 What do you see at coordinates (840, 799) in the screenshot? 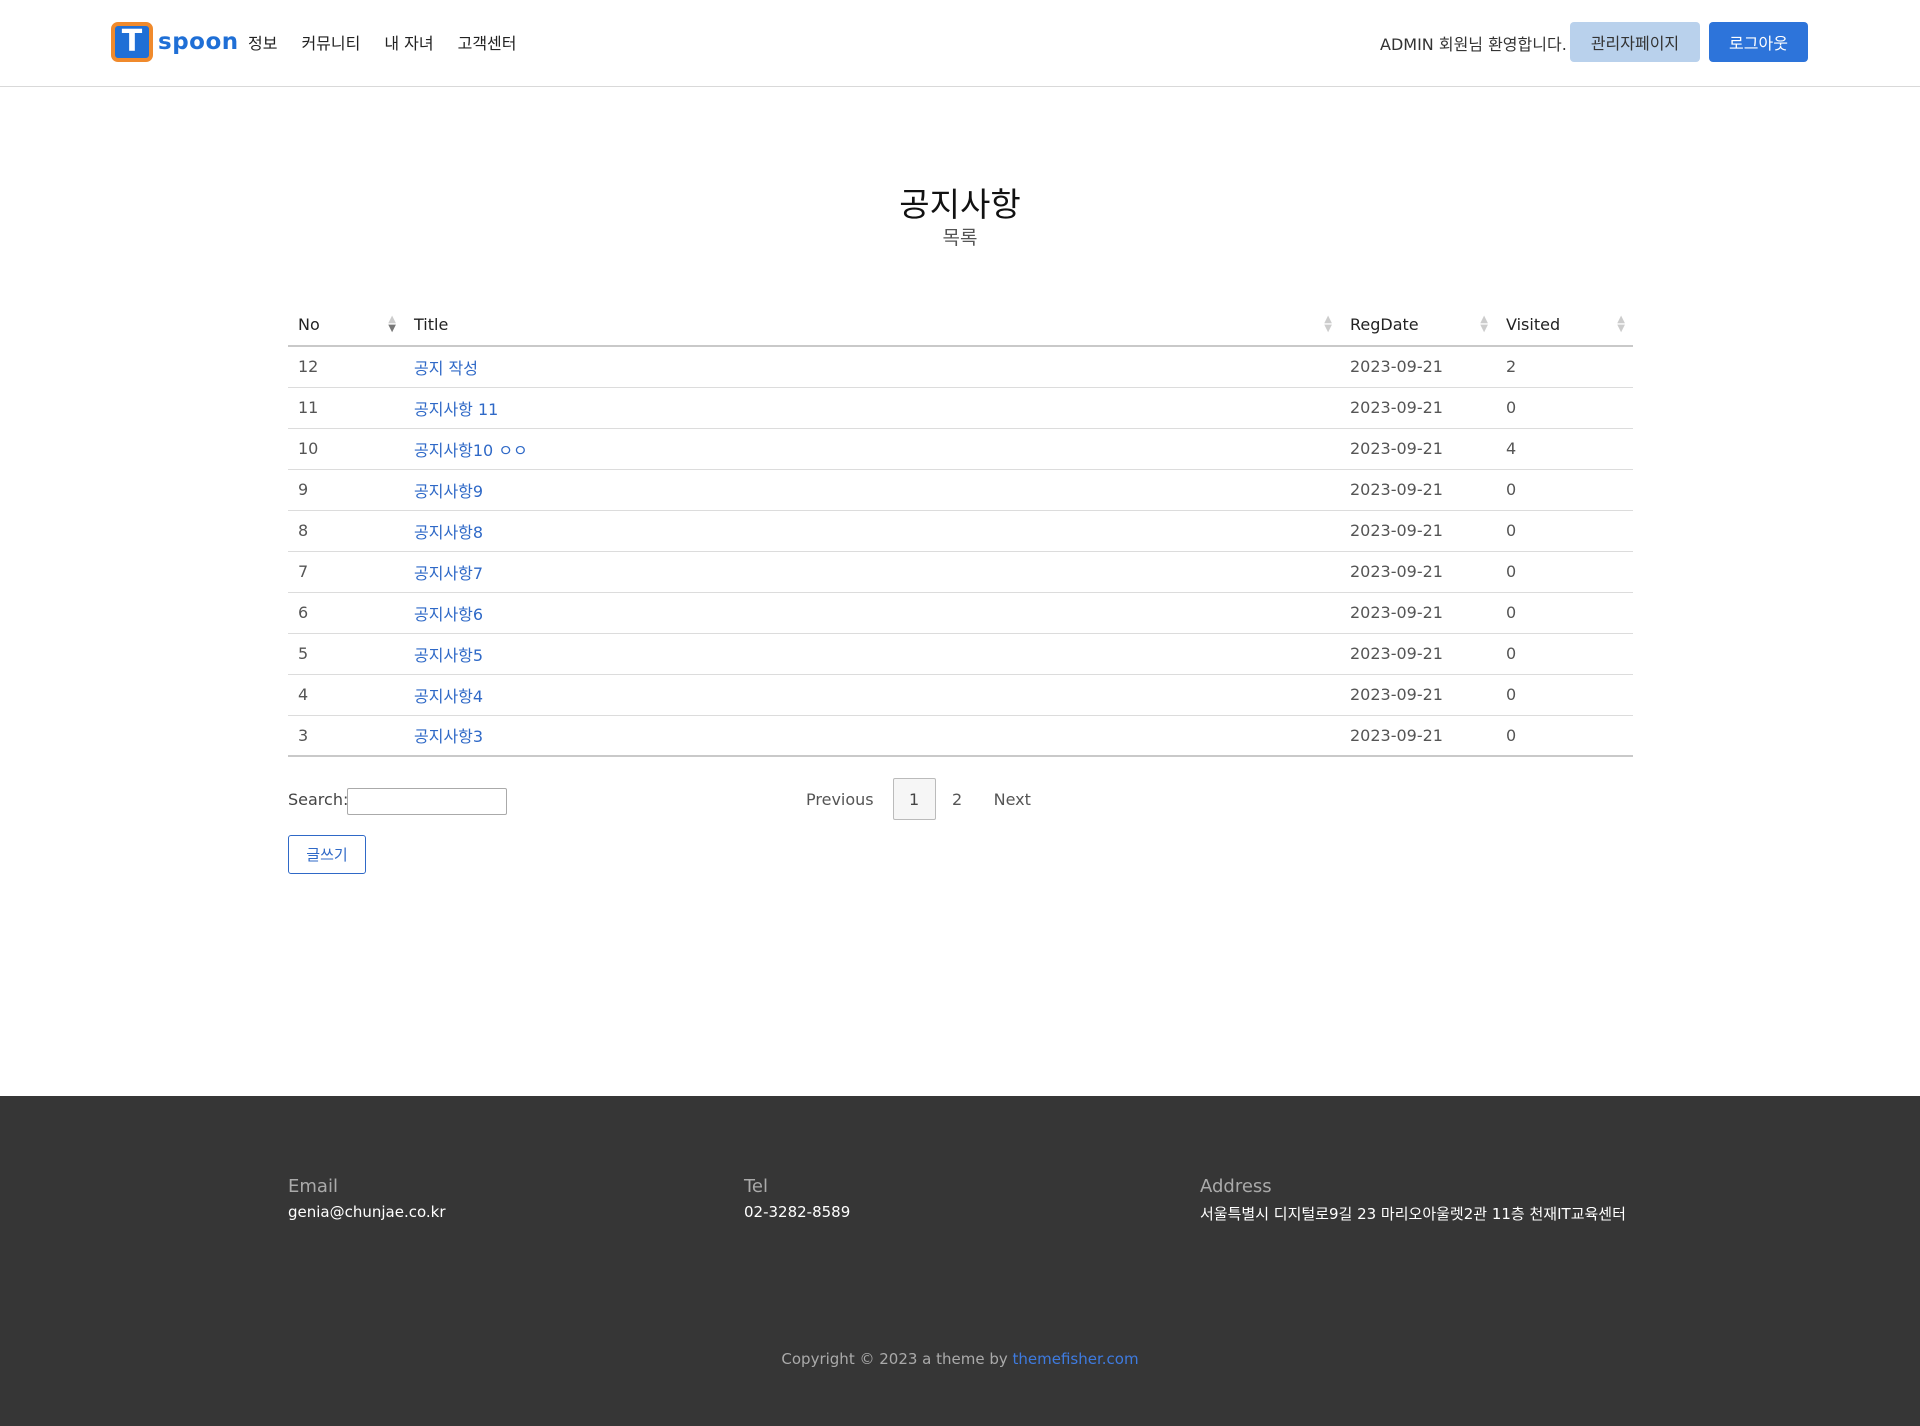
I see `pagination-previous: Previous` at bounding box center [840, 799].